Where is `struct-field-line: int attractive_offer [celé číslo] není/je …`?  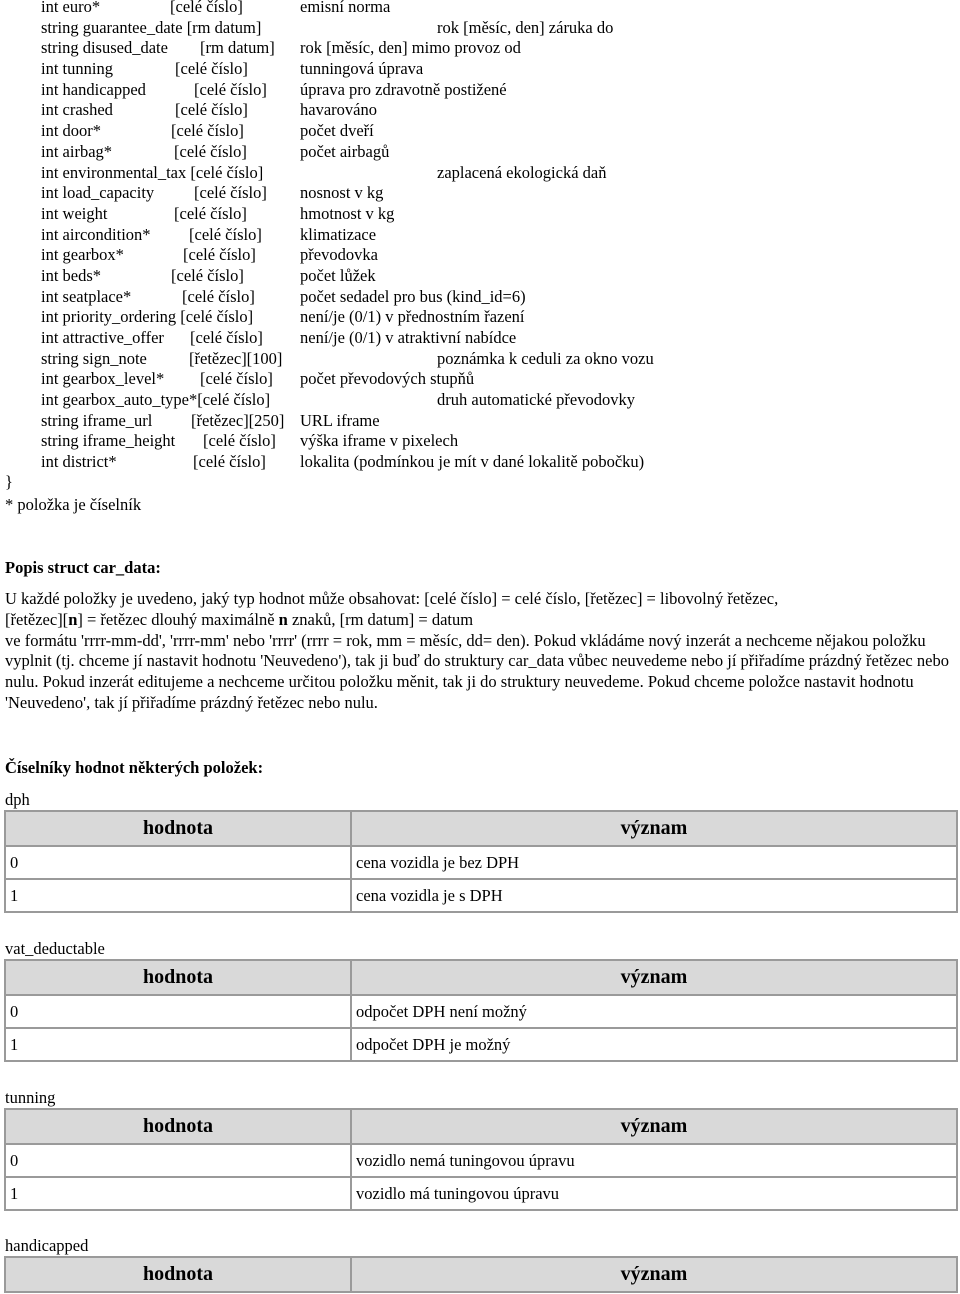
struct-field-line: int attractive_offer [celé číslo] není/je … is located at coordinates (480, 338).